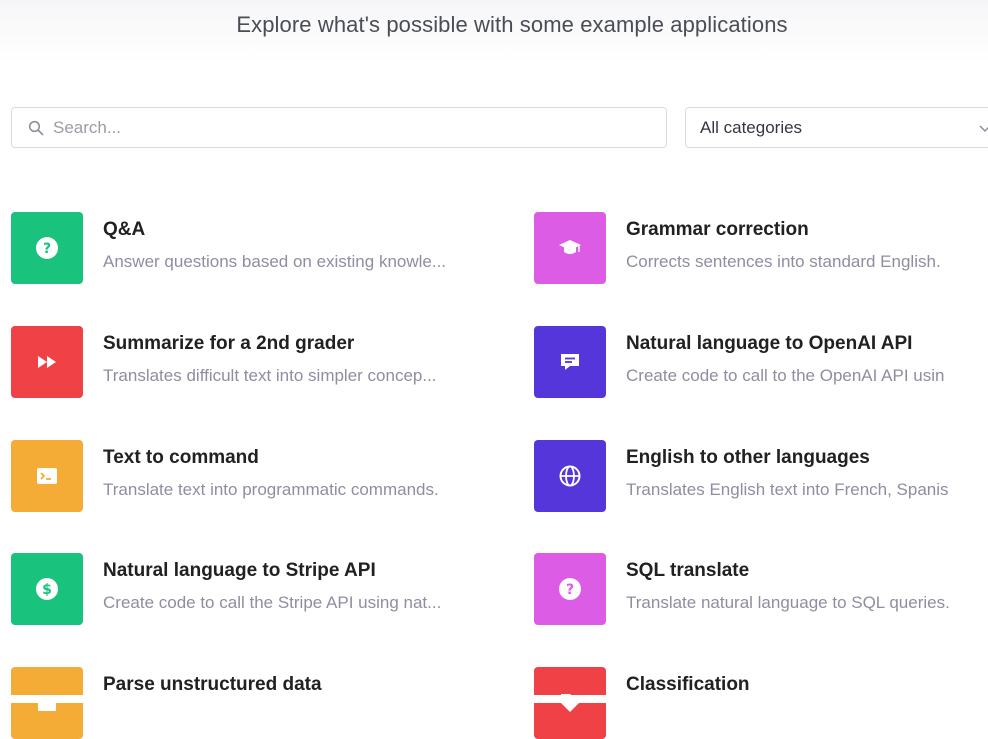 Image resolution: width=988 pixels, height=739 pixels. What do you see at coordinates (229, 343) in the screenshot?
I see `example-title: Summarize for a 2nd grader` at bounding box center [229, 343].